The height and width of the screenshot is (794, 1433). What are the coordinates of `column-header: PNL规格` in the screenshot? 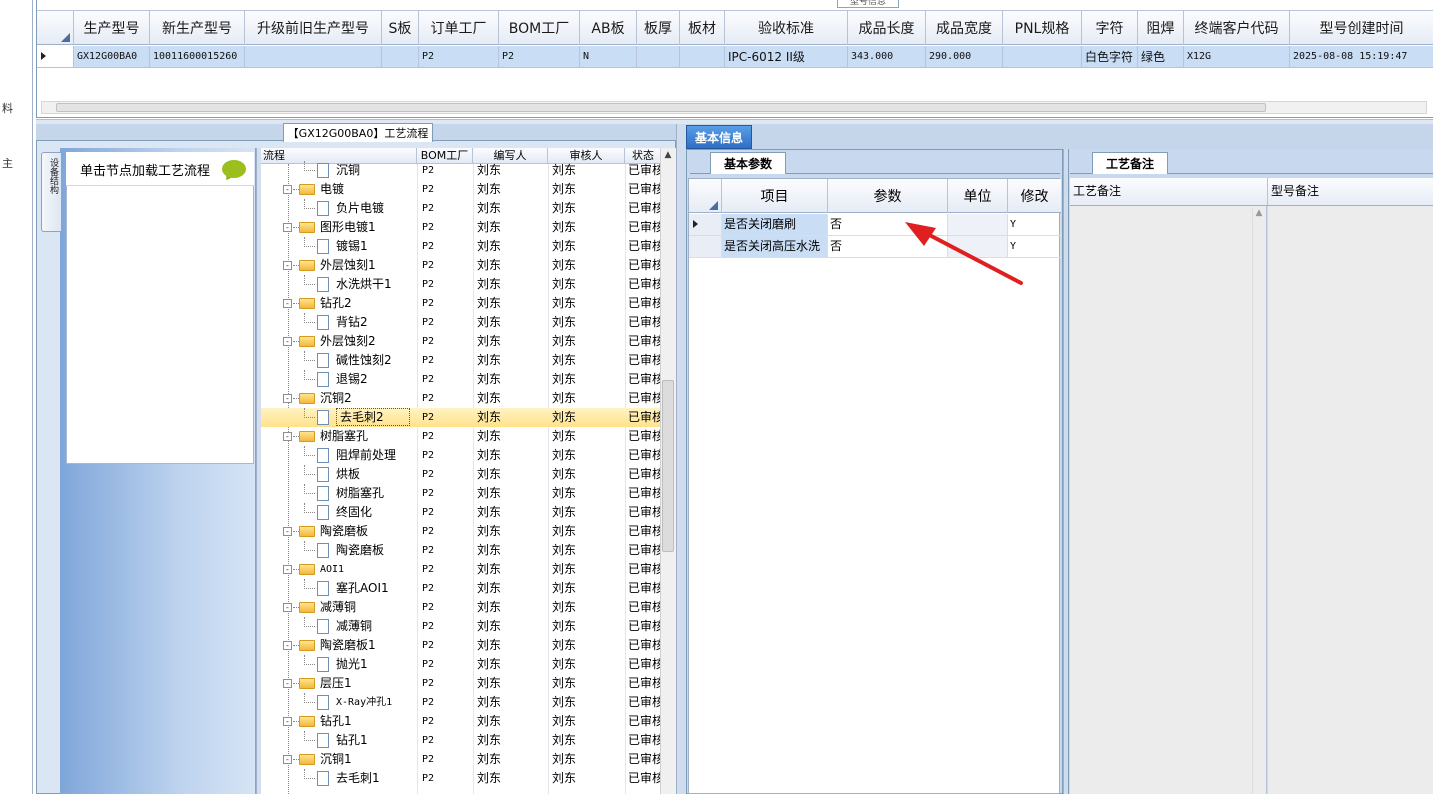 It's located at (1042, 28).